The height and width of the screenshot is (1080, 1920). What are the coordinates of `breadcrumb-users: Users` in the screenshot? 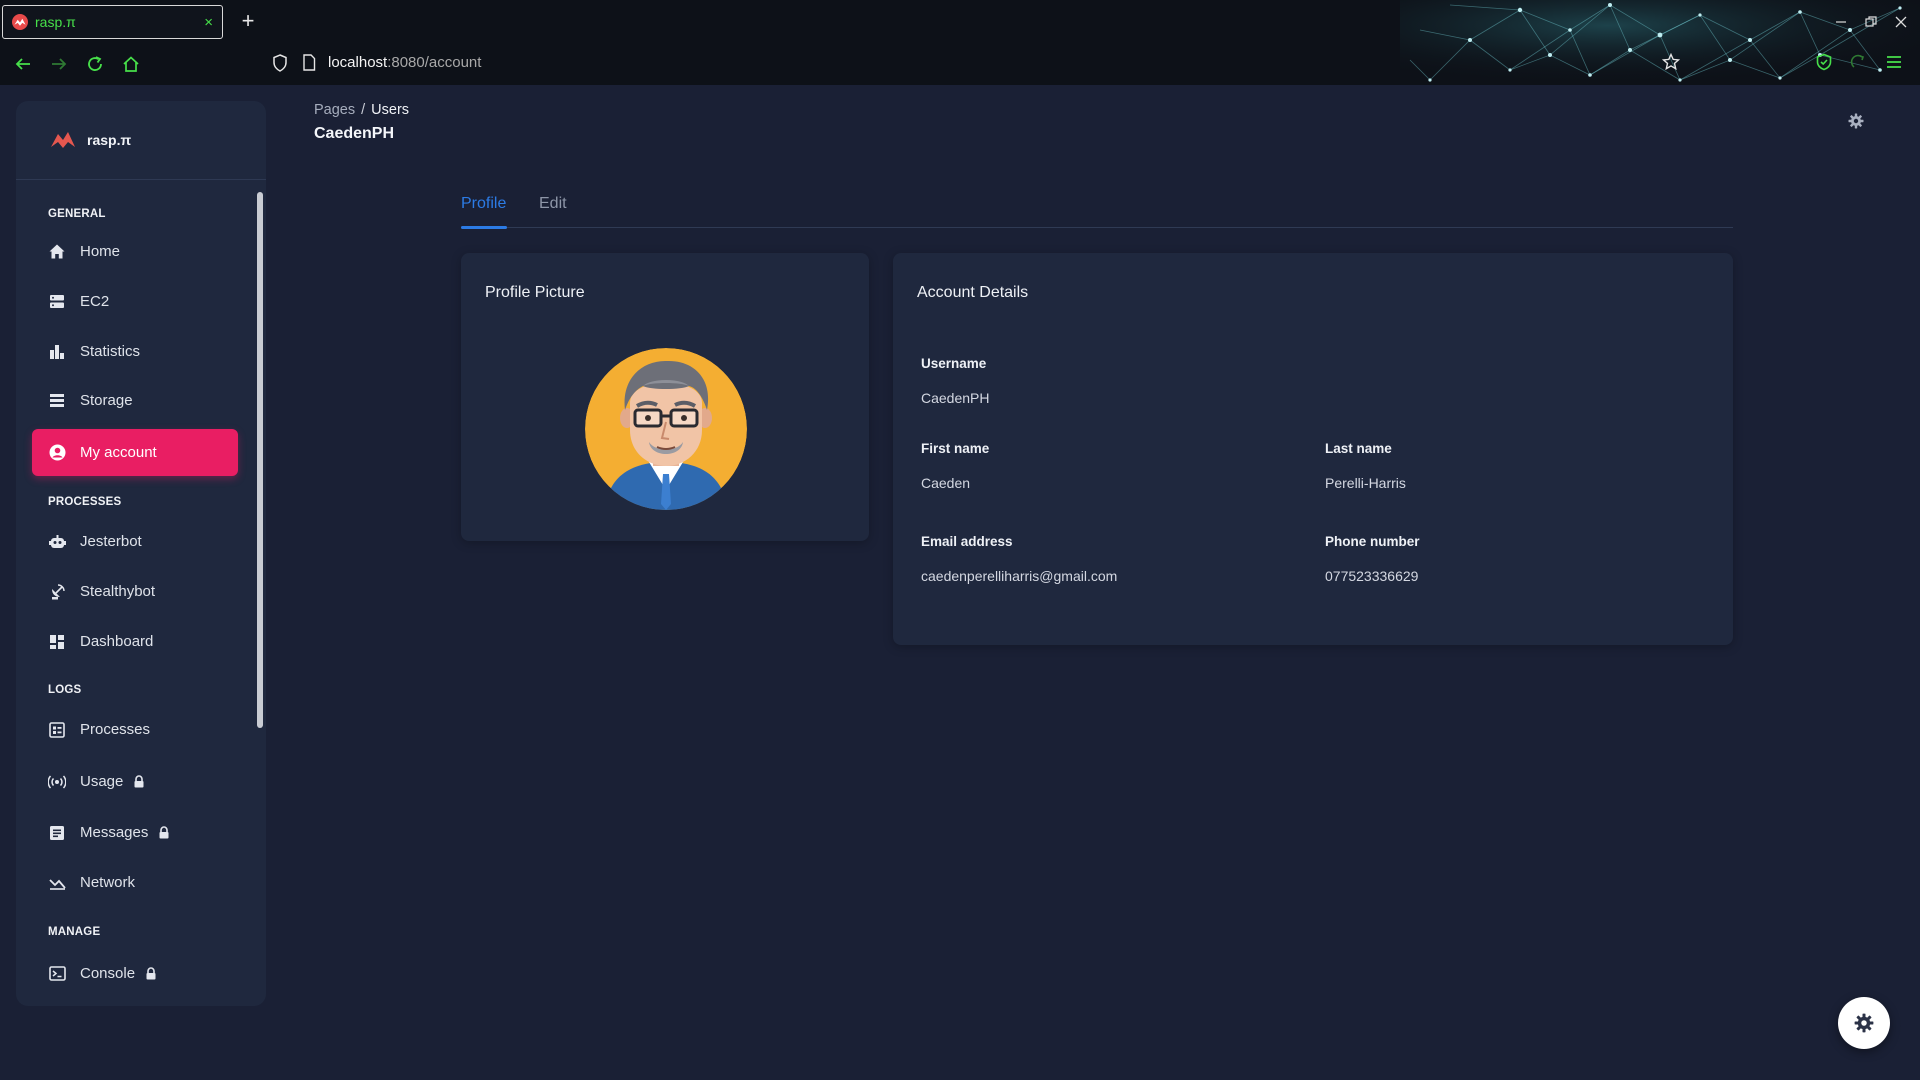 It's located at (390, 110).